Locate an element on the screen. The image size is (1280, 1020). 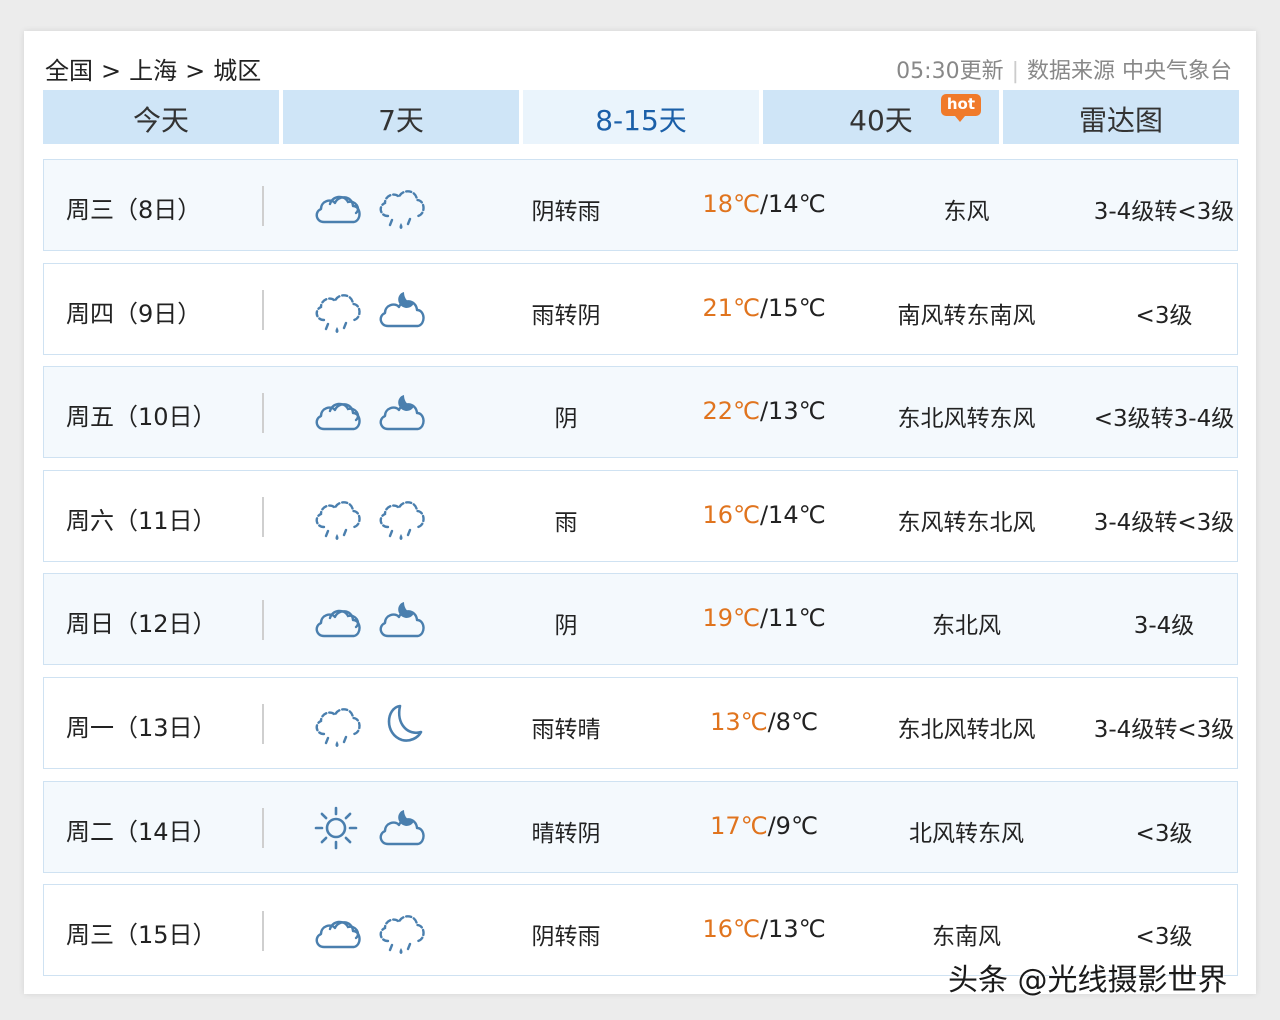
wind-direction: 东北风转北风 is located at coordinates (966, 730).